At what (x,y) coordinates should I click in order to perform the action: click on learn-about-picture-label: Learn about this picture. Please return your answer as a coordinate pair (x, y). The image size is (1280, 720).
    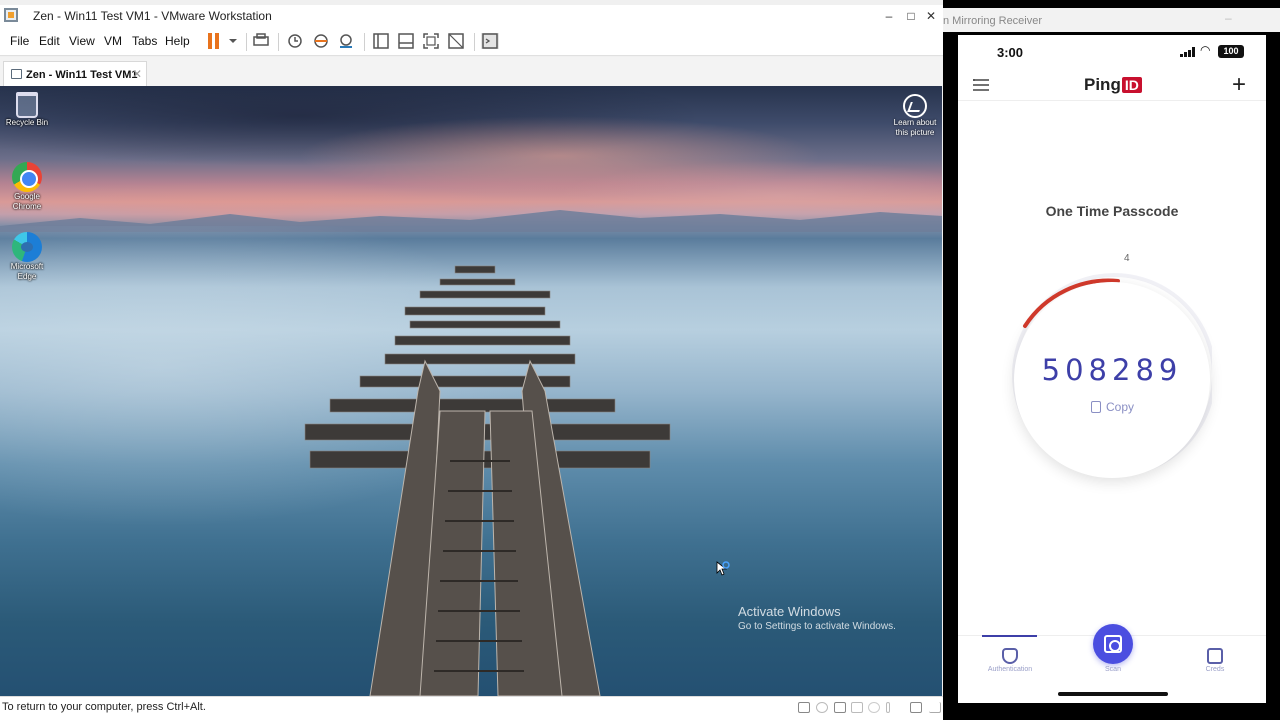
    Looking at the image, I should click on (915, 127).